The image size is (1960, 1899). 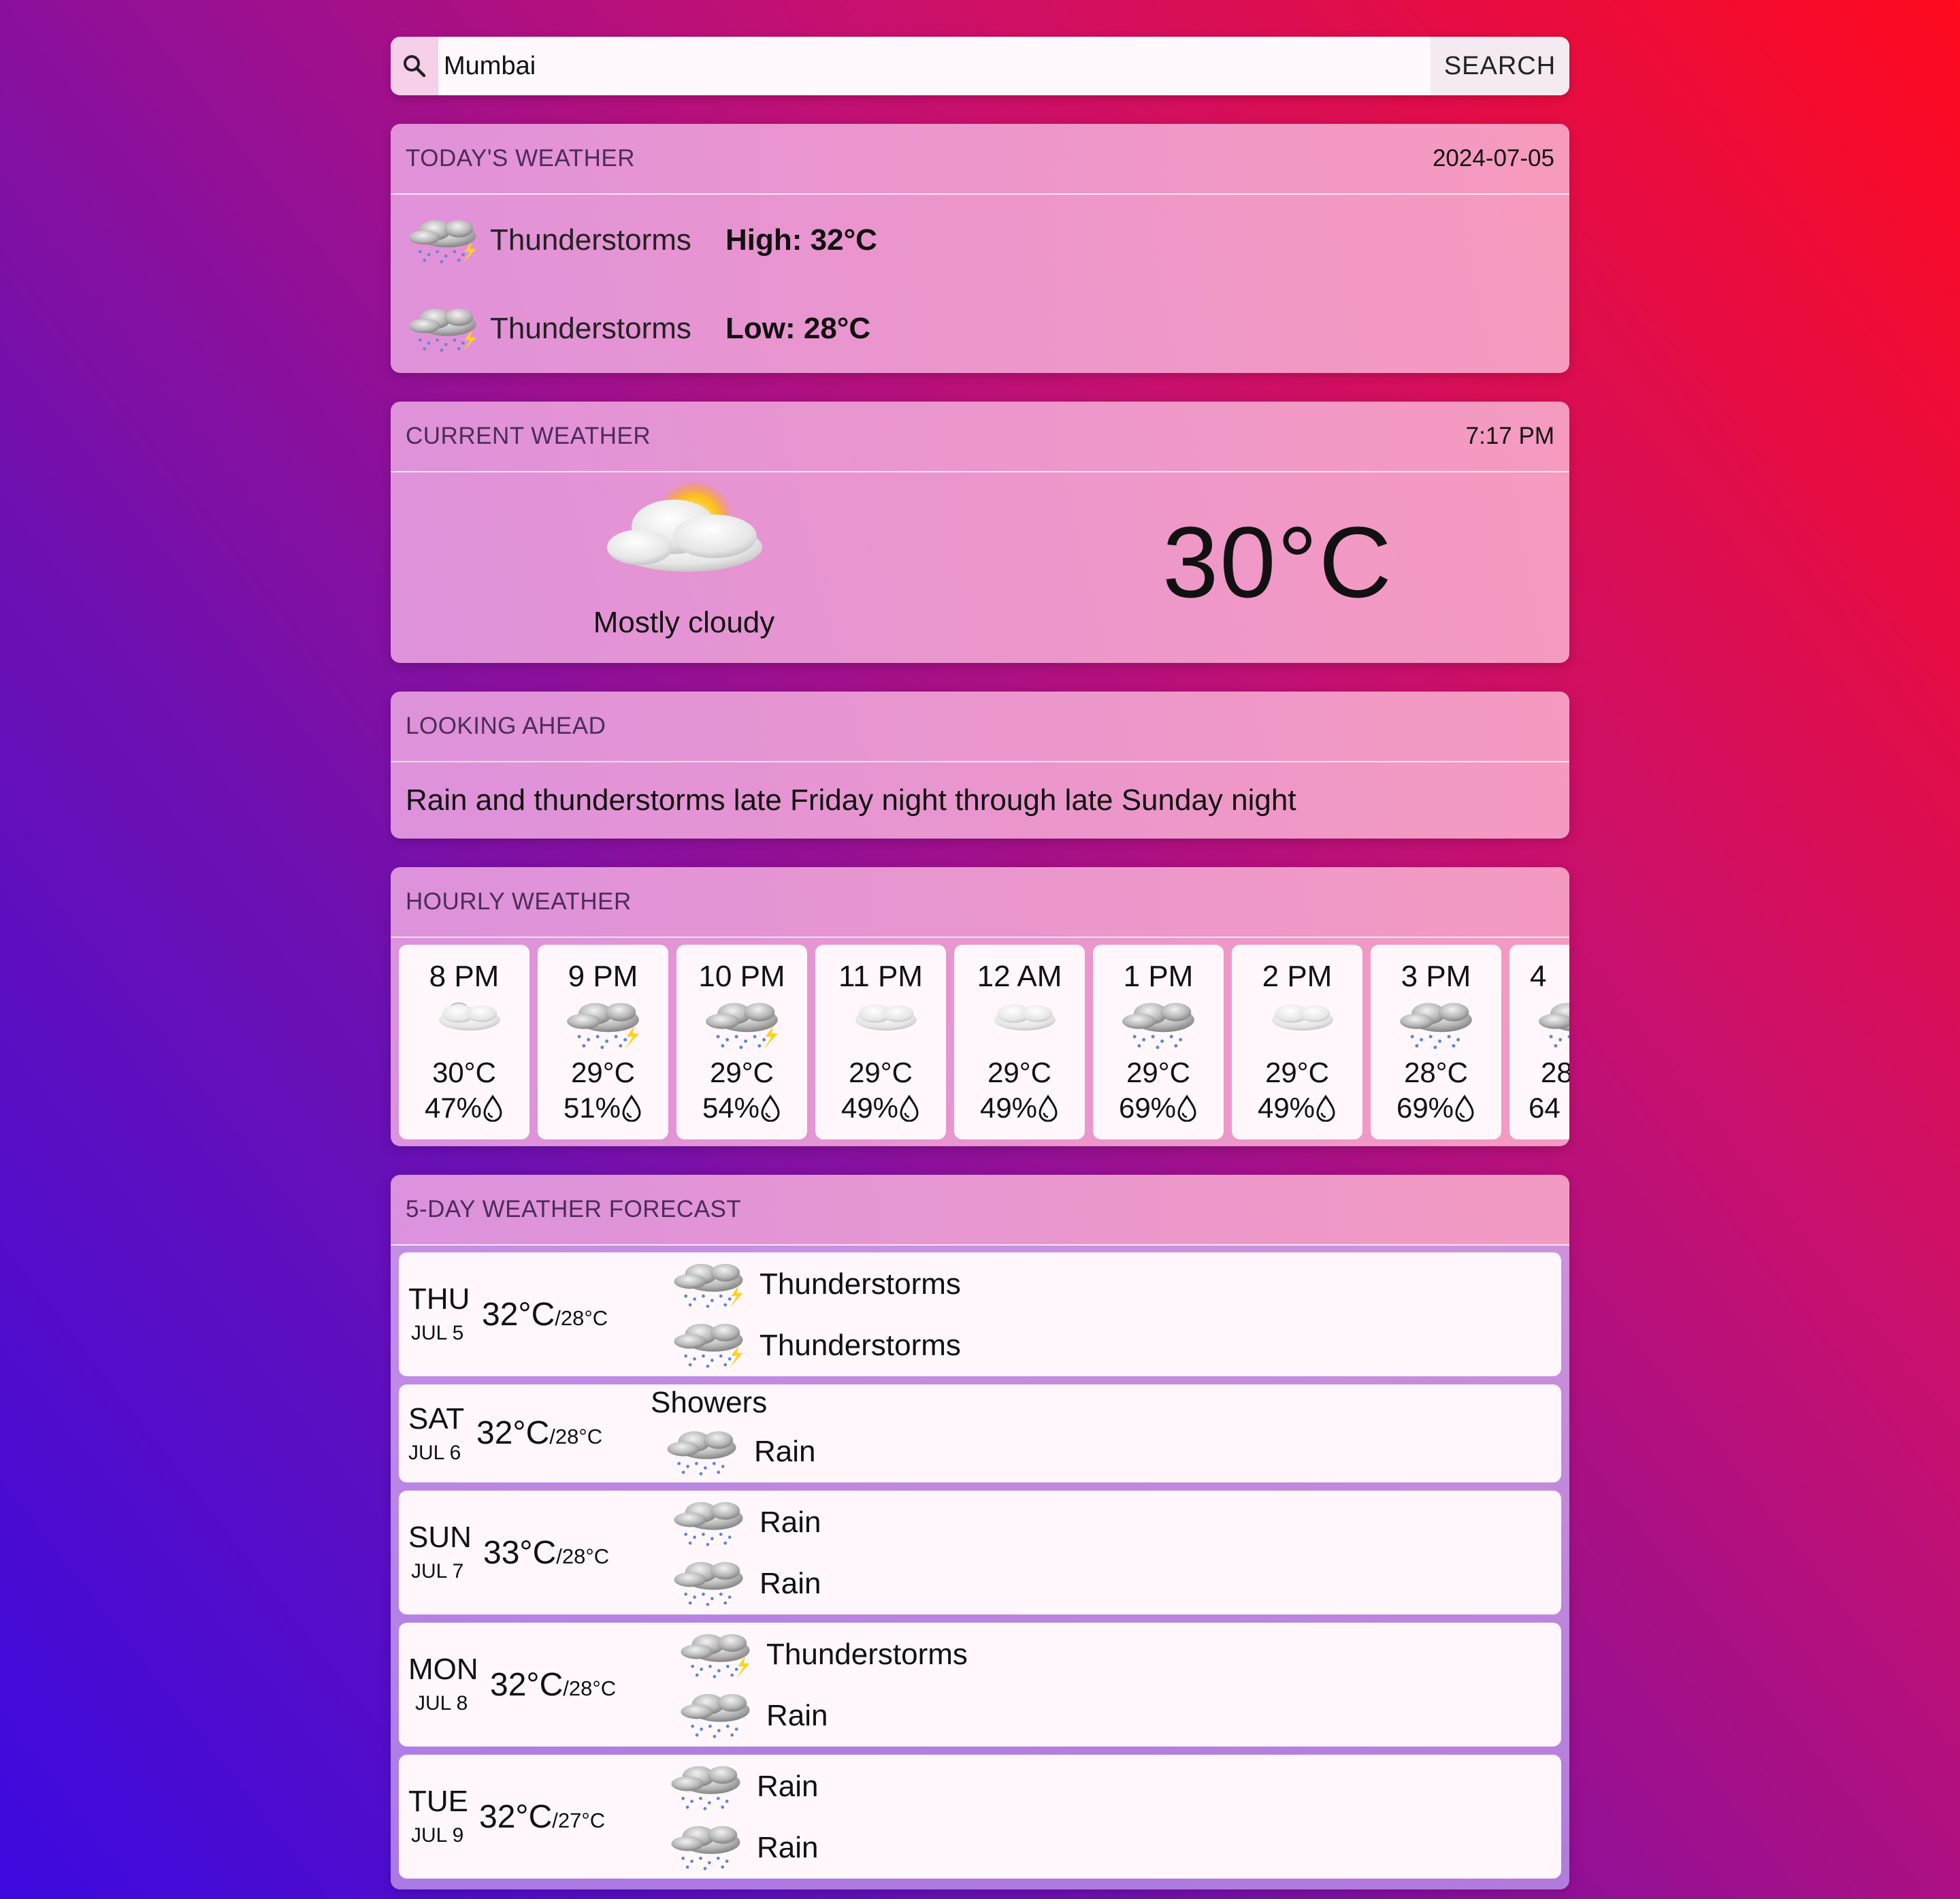 I want to click on today-high-condition: Thunderstorms, so click(x=591, y=240).